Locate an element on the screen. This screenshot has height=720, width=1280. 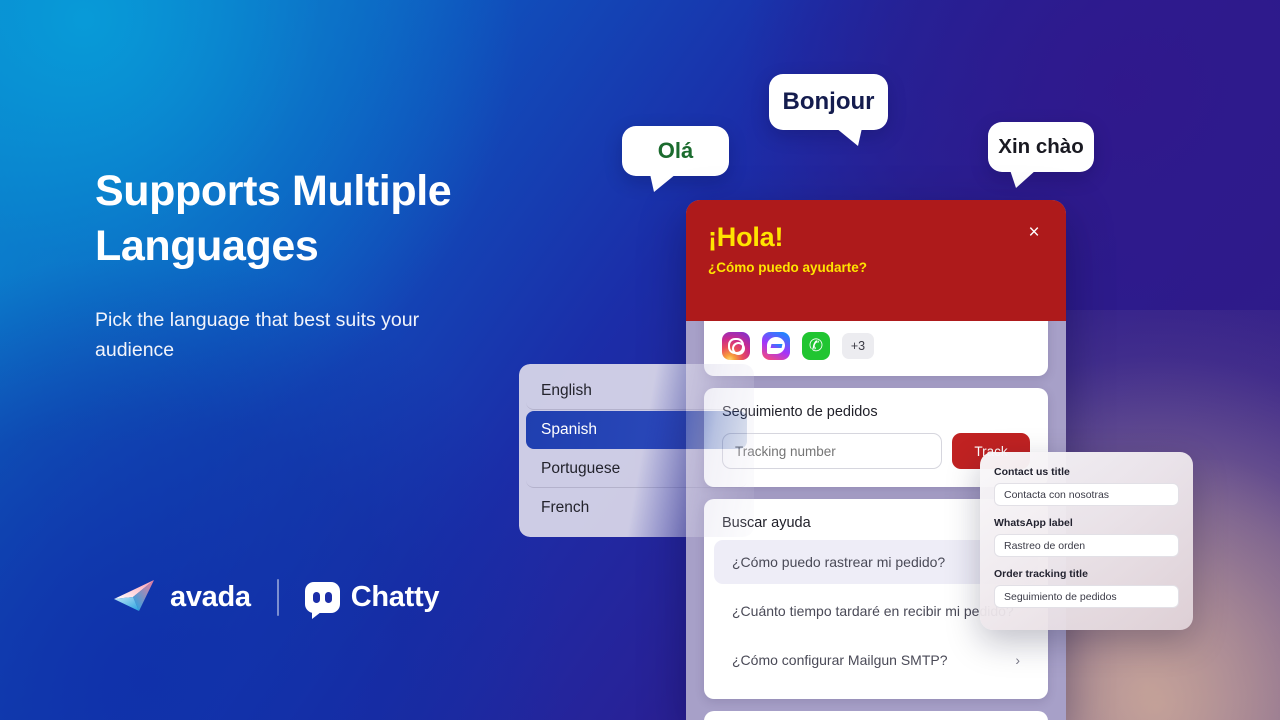
contact-us-title-input: Contacta con nosotras is located at coordinates (1086, 494).